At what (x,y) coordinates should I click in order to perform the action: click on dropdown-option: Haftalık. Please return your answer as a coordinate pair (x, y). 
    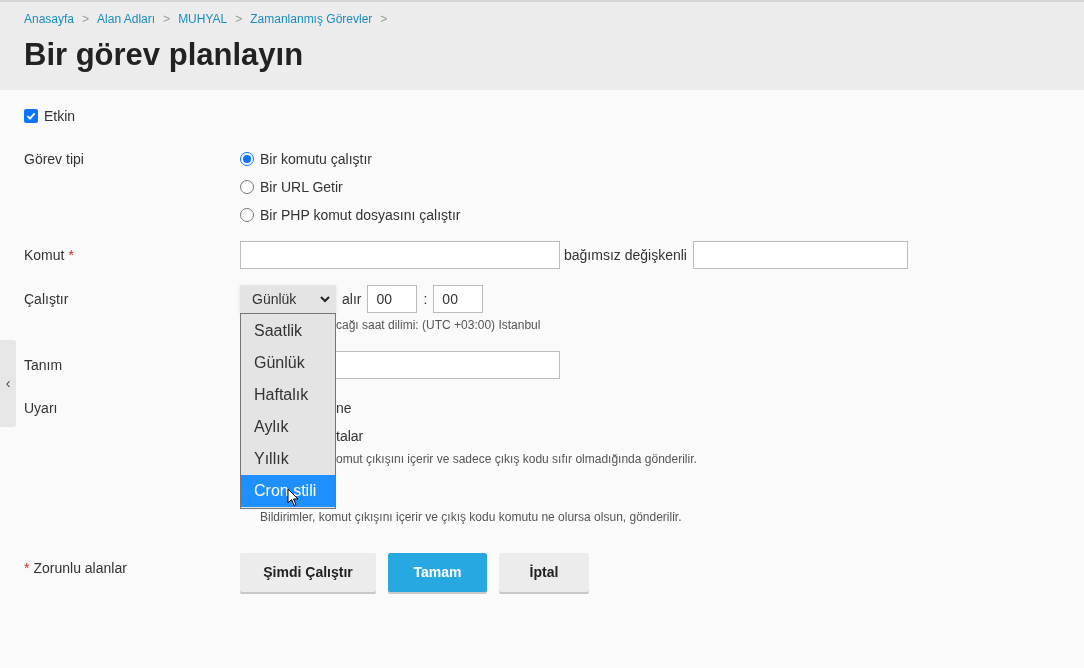
    Looking at the image, I should click on (288, 395).